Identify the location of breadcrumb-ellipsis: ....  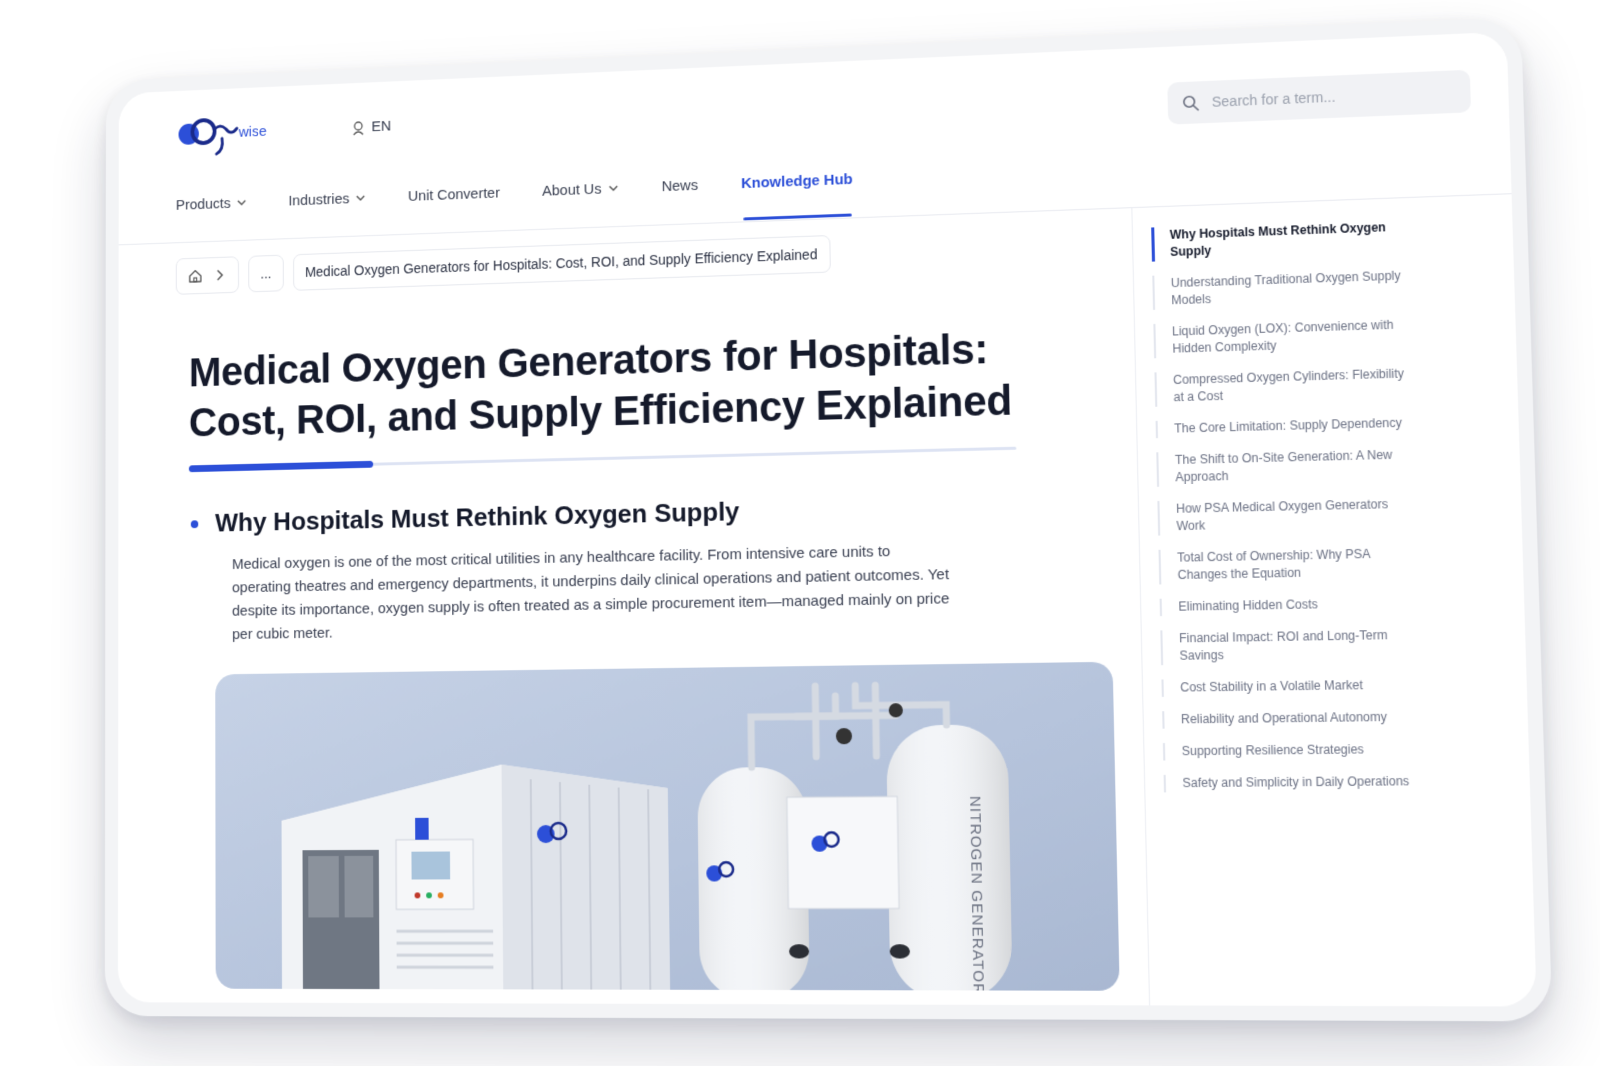
(266, 273).